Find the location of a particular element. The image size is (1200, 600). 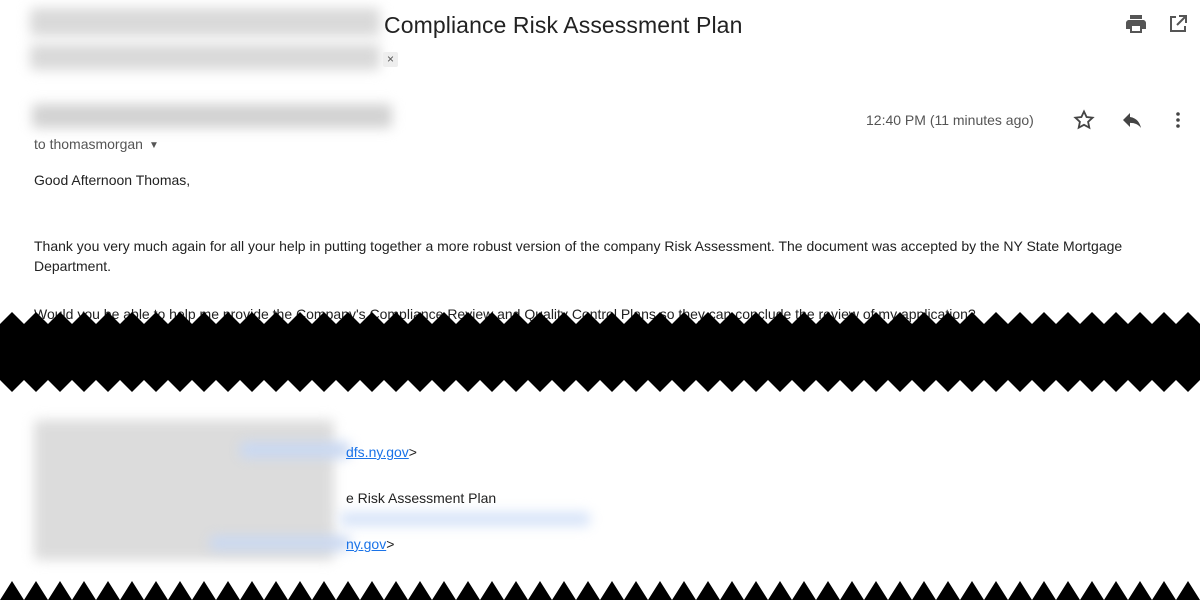

redaction-torn-band is located at coordinates (600, 352).